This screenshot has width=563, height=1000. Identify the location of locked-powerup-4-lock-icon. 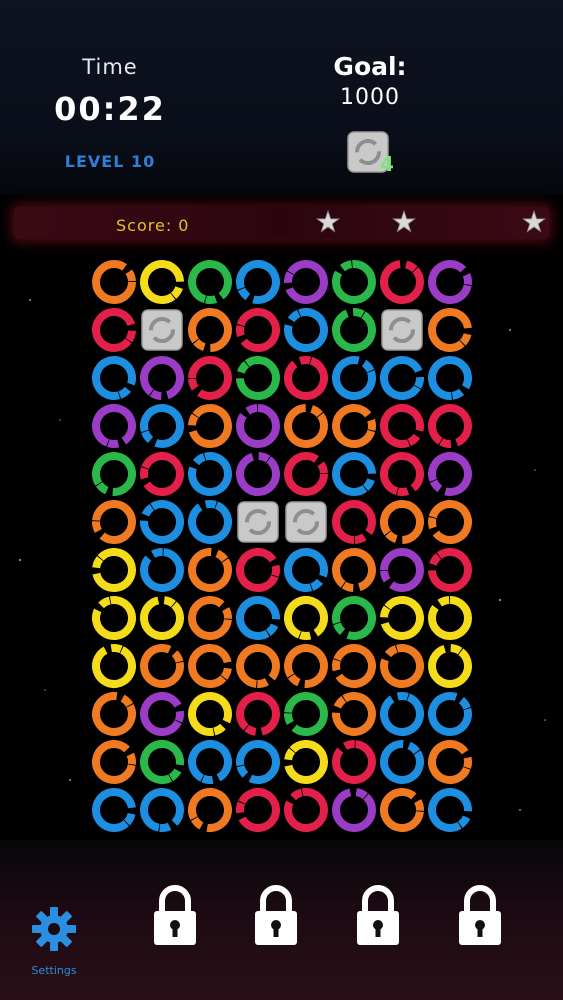
(480, 916).